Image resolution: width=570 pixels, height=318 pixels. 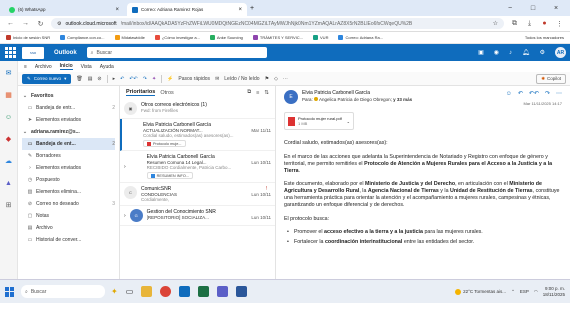 What do you see at coordinates (166, 291) in the screenshot?
I see `chrome-icon` at bounding box center [166, 291].